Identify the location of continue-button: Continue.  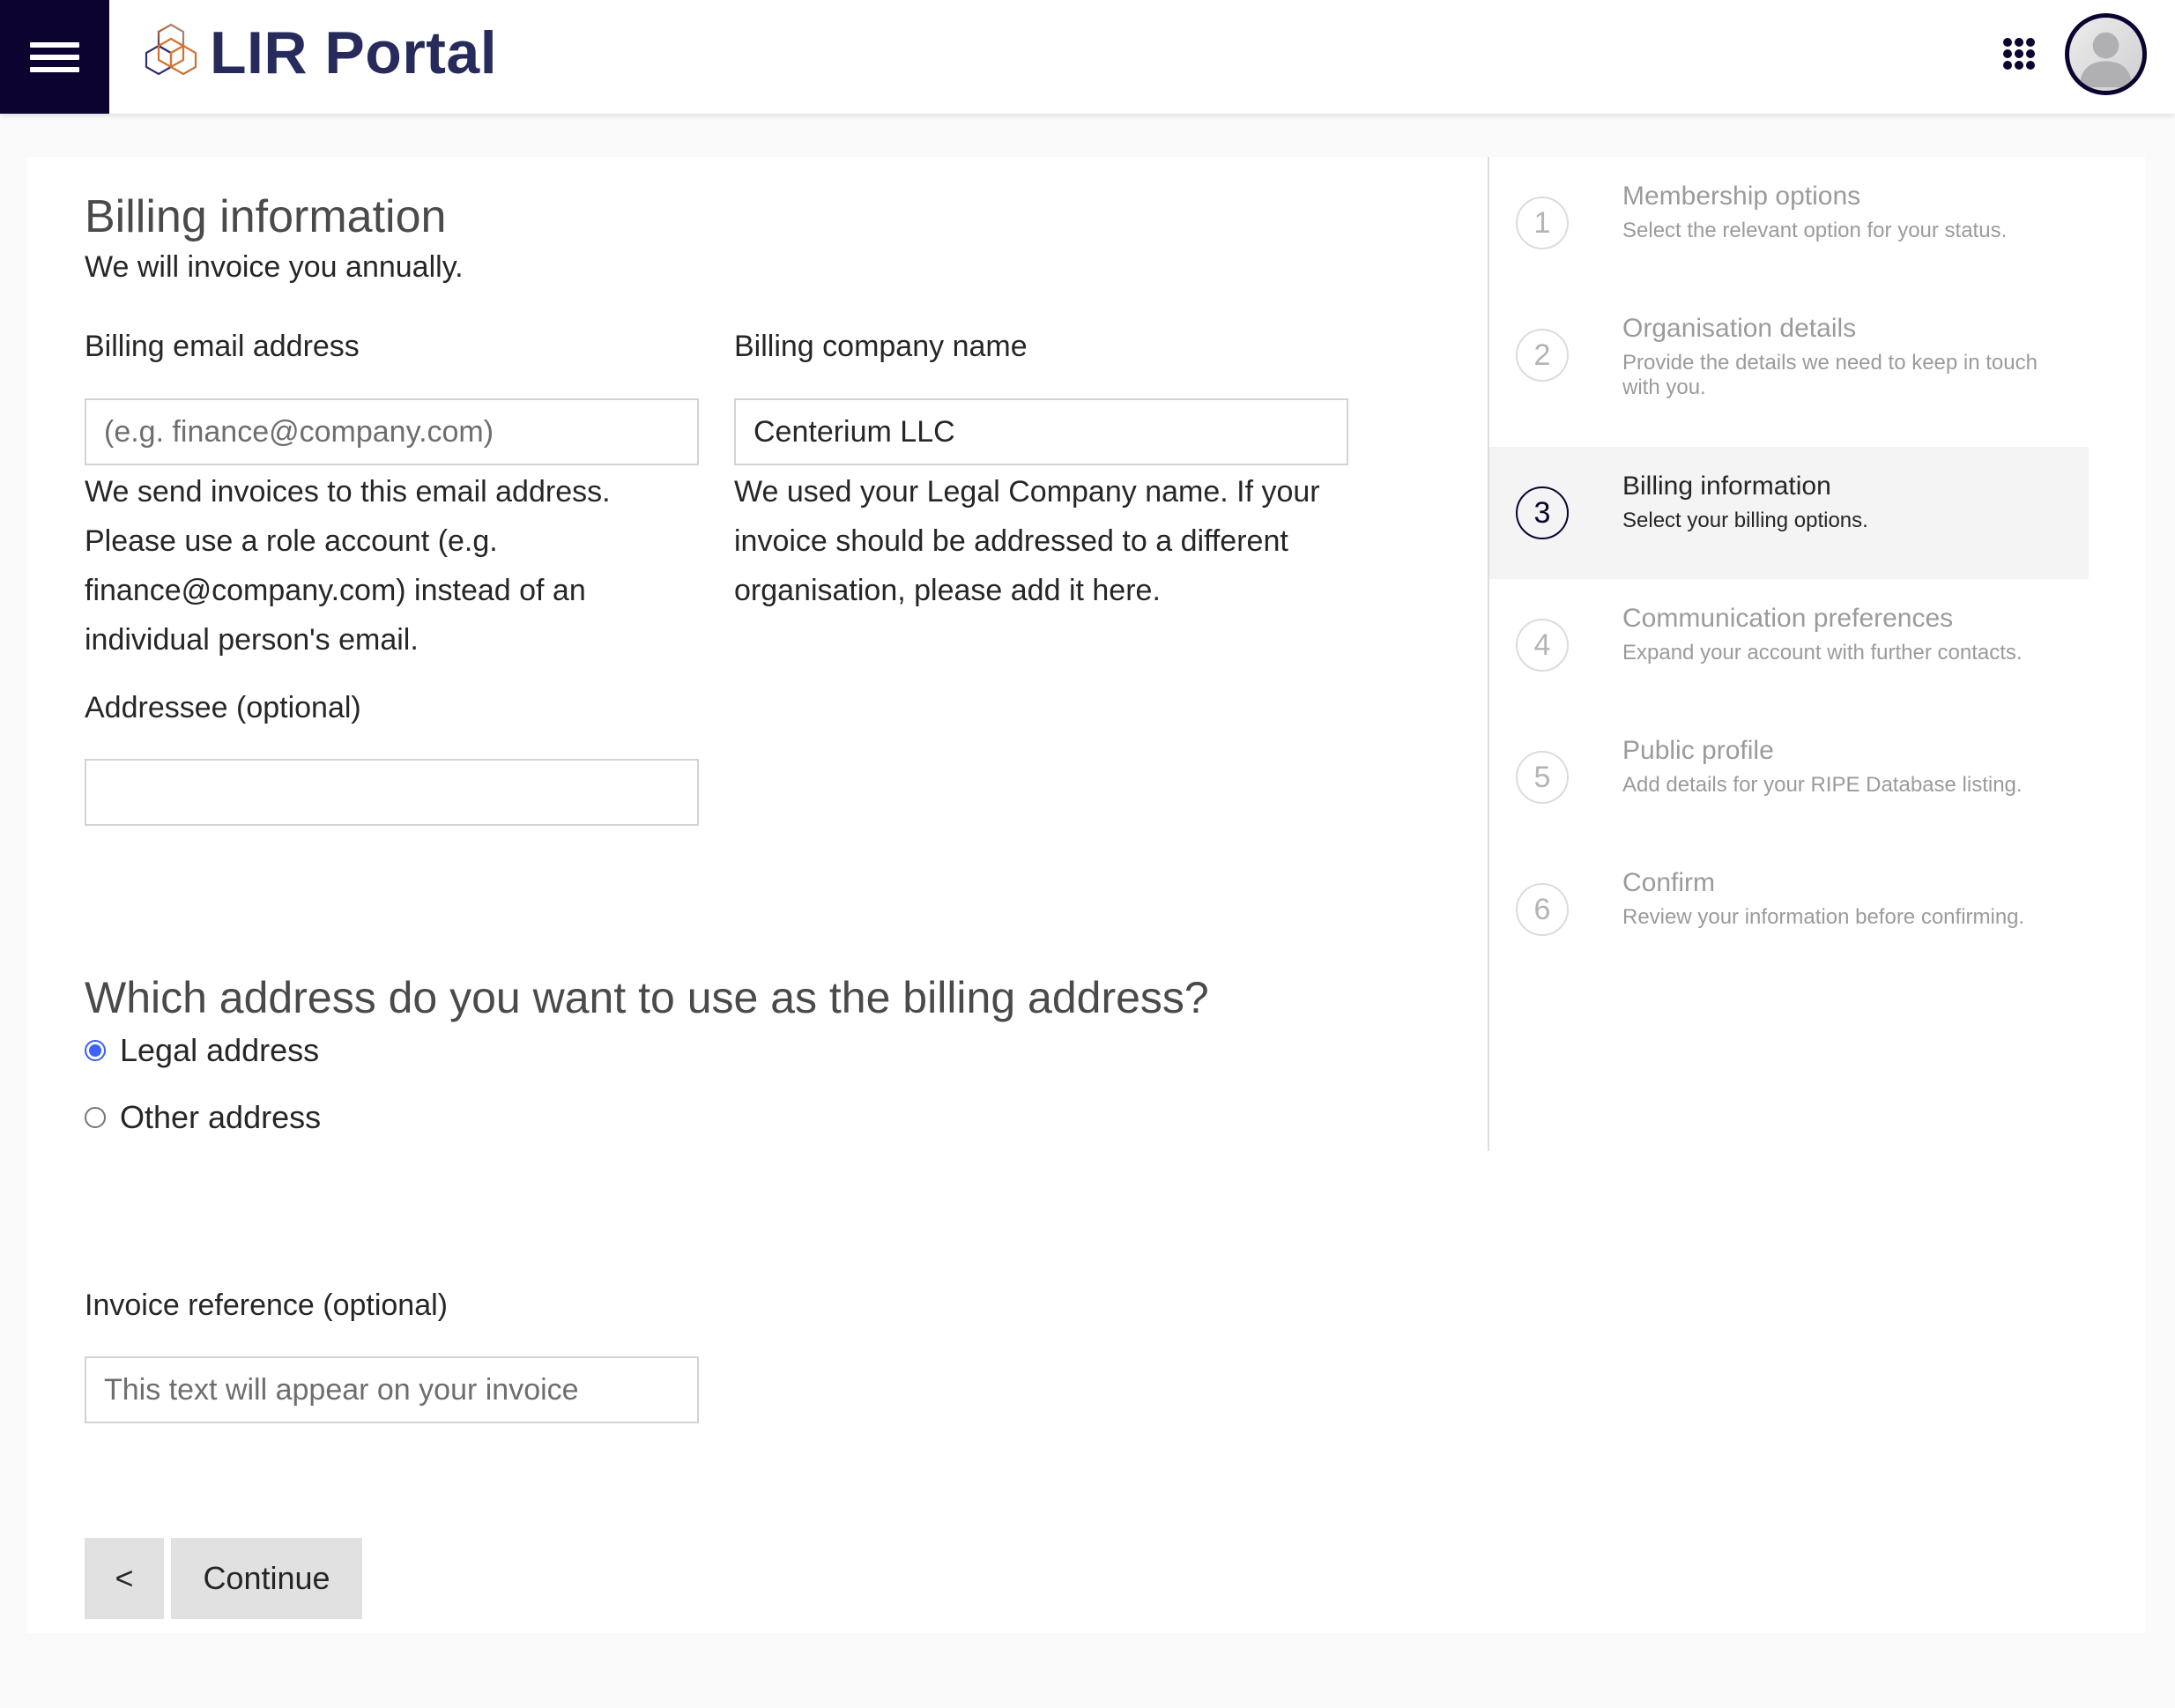
(266, 1578).